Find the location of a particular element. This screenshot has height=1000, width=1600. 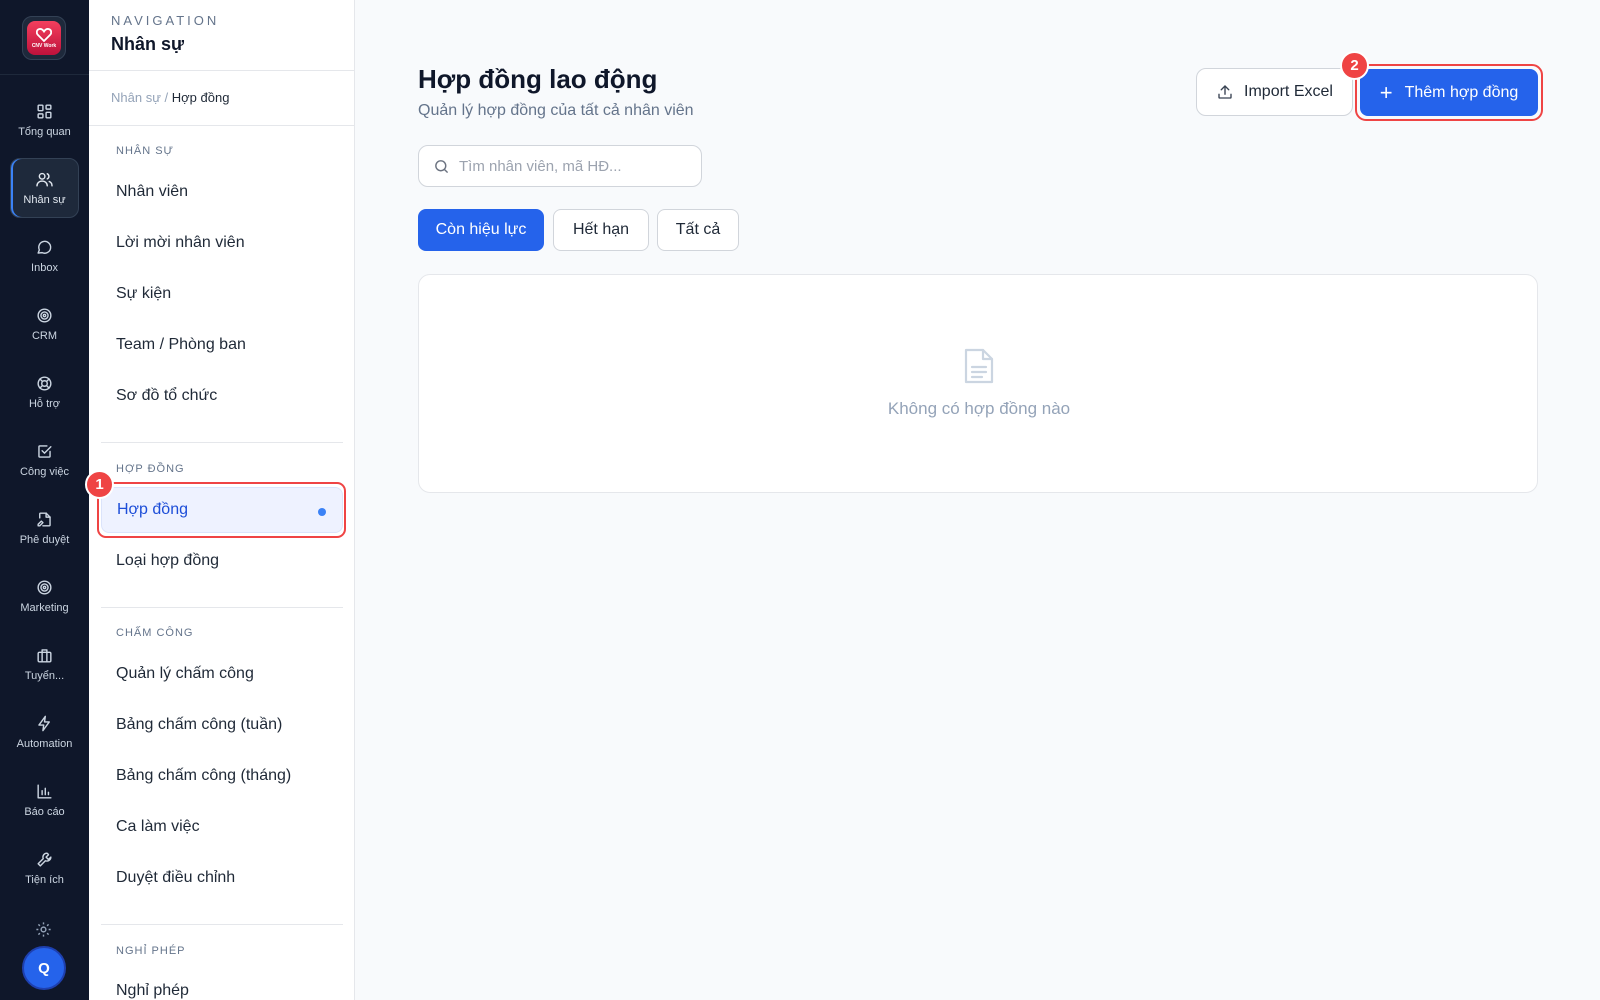

check-square-icon is located at coordinates (45, 451).